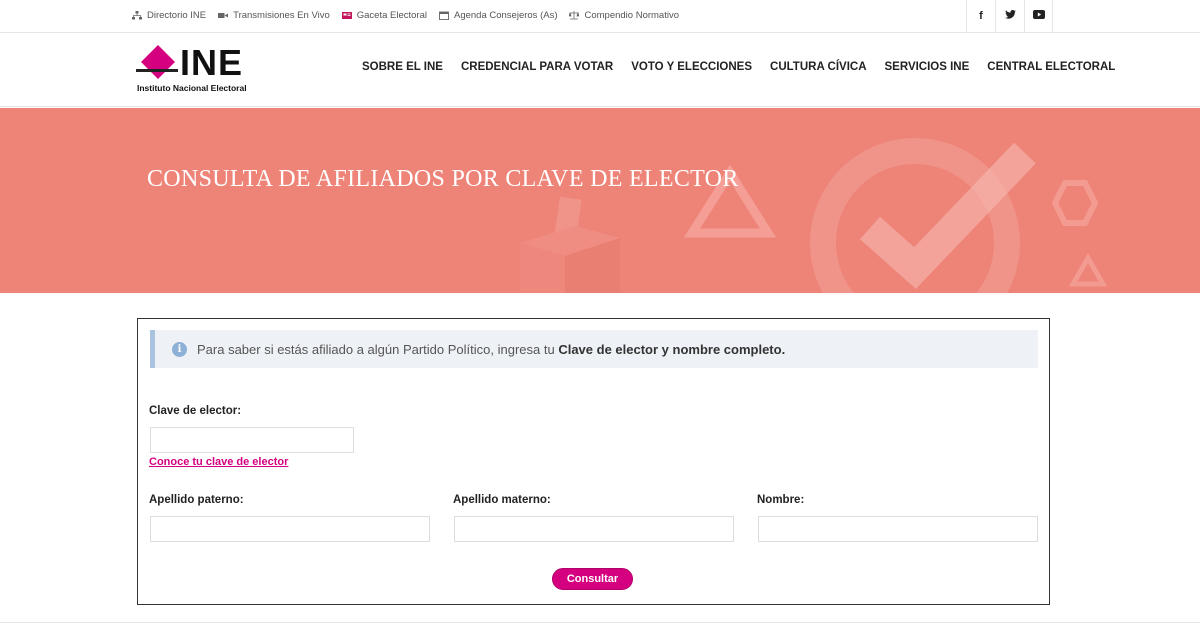 The image size is (1200, 628). What do you see at coordinates (691, 67) in the screenshot?
I see `nav-voto-elecciones: VOTO Y ELECCIONES` at bounding box center [691, 67].